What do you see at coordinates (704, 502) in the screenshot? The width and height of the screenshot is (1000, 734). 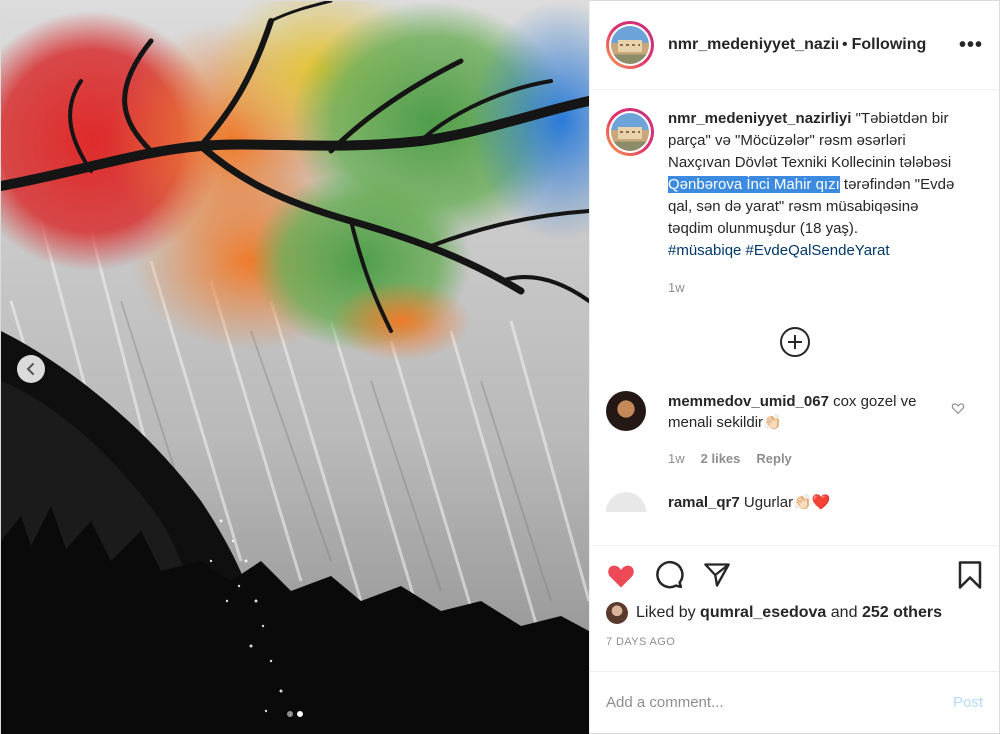 I see `commenter-username-link: ramal_qr7` at bounding box center [704, 502].